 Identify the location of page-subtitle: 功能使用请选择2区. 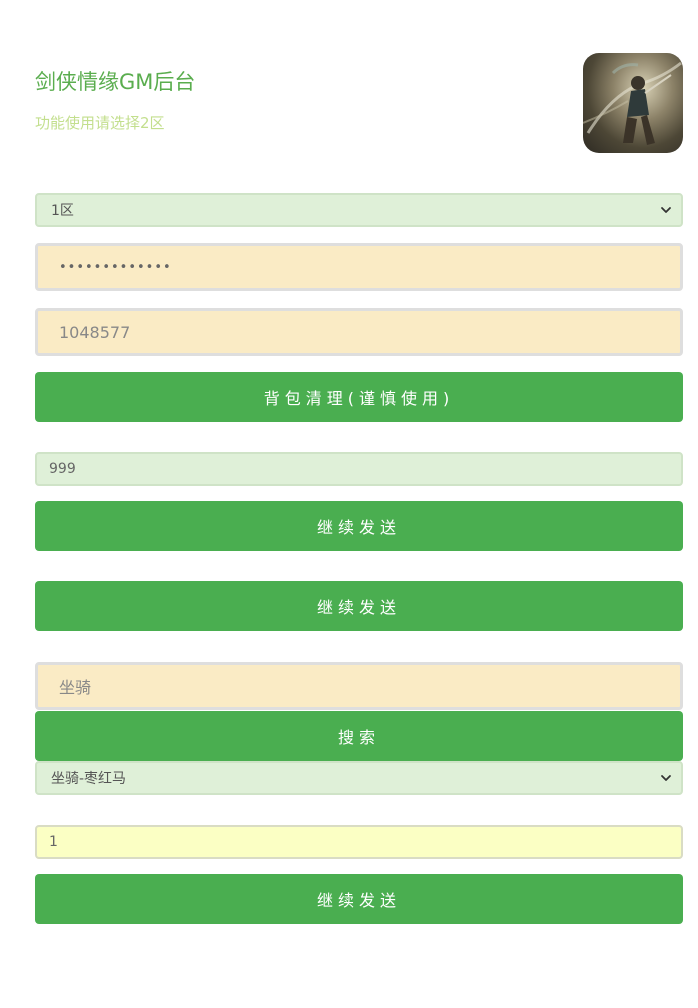
(100, 123).